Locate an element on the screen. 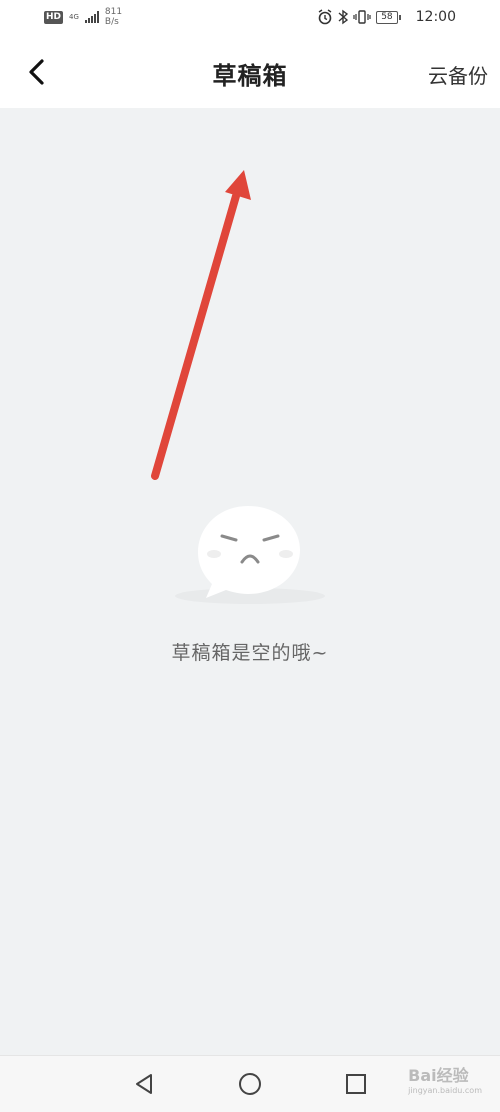 The height and width of the screenshot is (1112, 500). nav-home-button is located at coordinates (250, 1084).